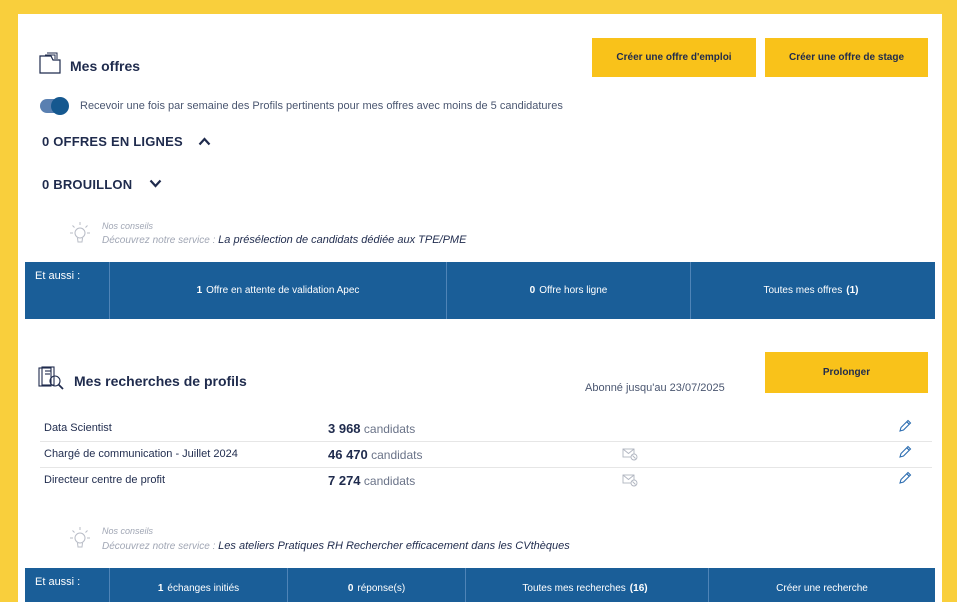 This screenshot has width=957, height=602. I want to click on offers-title: Mes offres, so click(105, 66).